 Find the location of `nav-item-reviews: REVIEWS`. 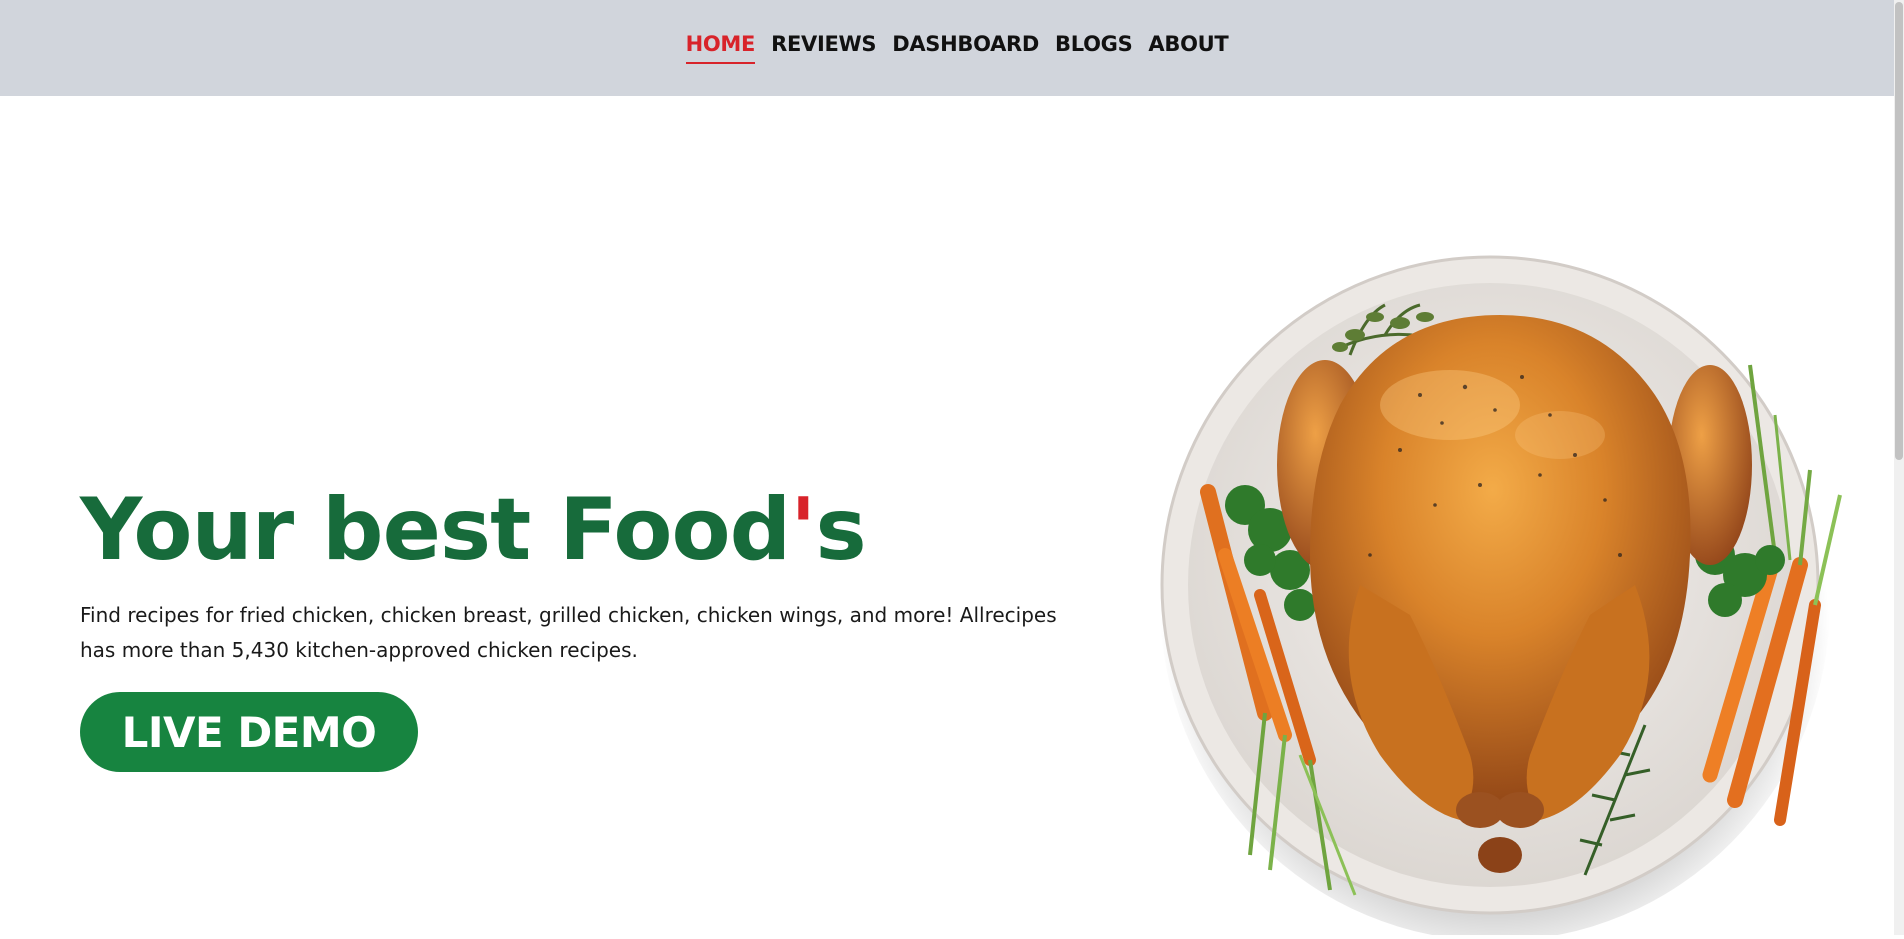

nav-item-reviews: REVIEWS is located at coordinates (823, 48).